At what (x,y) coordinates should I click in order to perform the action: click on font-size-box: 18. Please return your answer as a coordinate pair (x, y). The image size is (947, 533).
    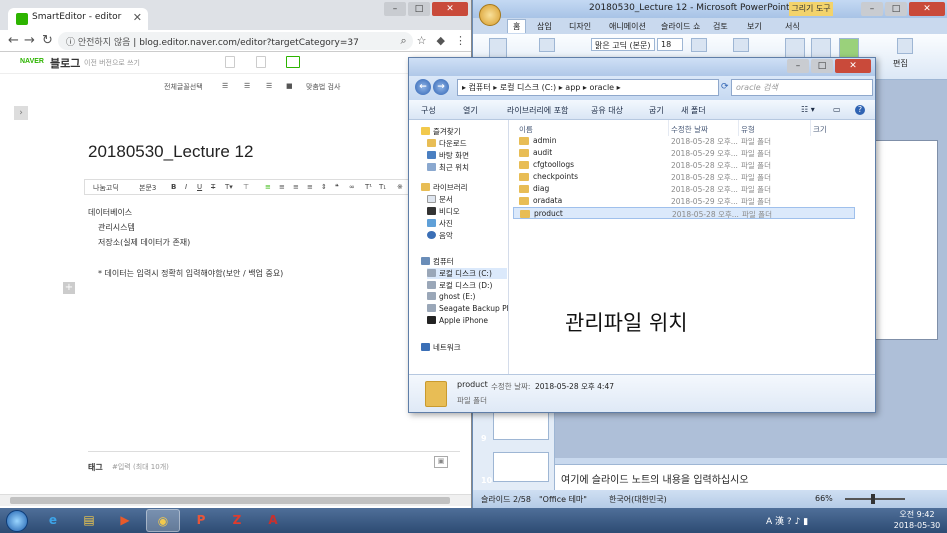
    Looking at the image, I should click on (670, 44).